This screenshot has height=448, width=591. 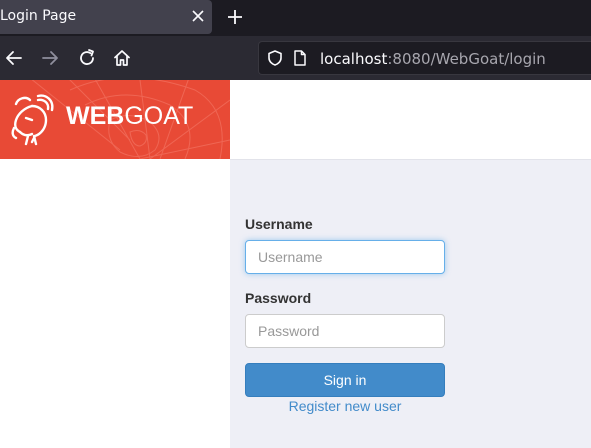 What do you see at coordinates (122, 58) in the screenshot?
I see `home-icon` at bounding box center [122, 58].